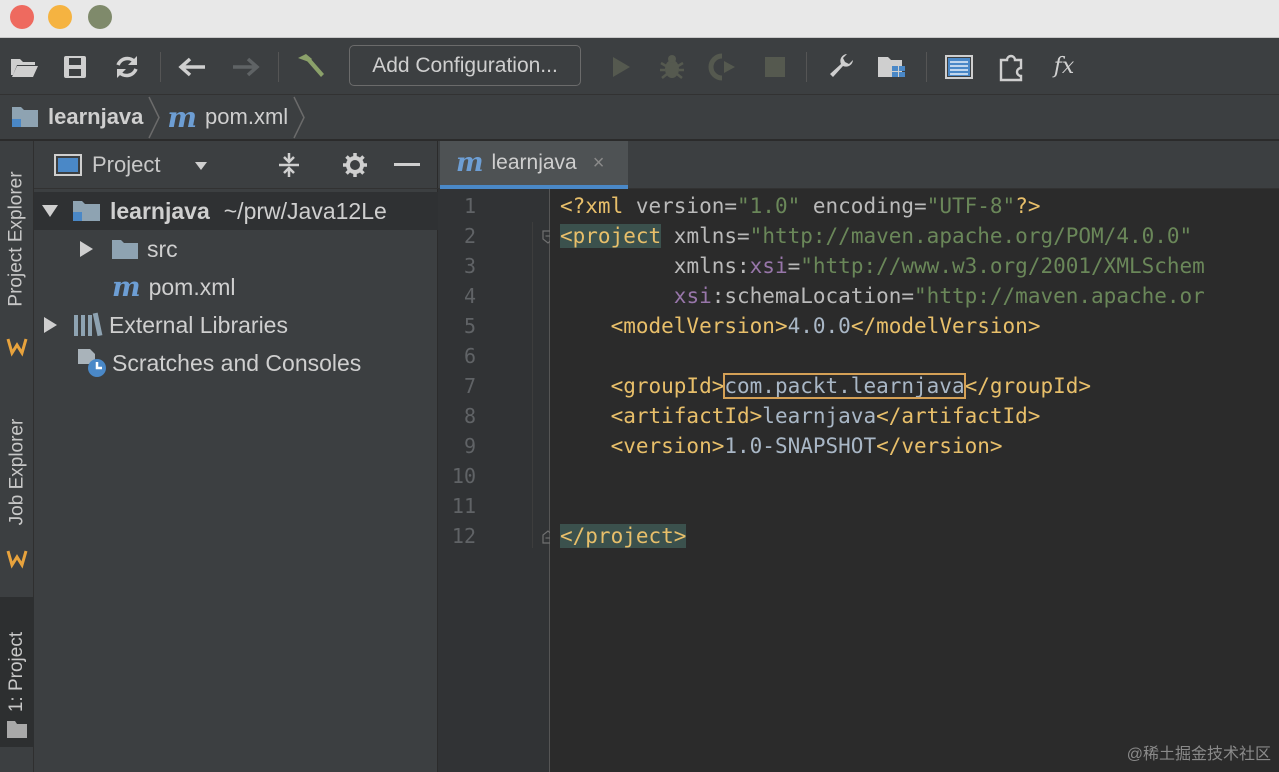  What do you see at coordinates (844, 386) in the screenshot?
I see `selected-text: com.packt.learnjava` at bounding box center [844, 386].